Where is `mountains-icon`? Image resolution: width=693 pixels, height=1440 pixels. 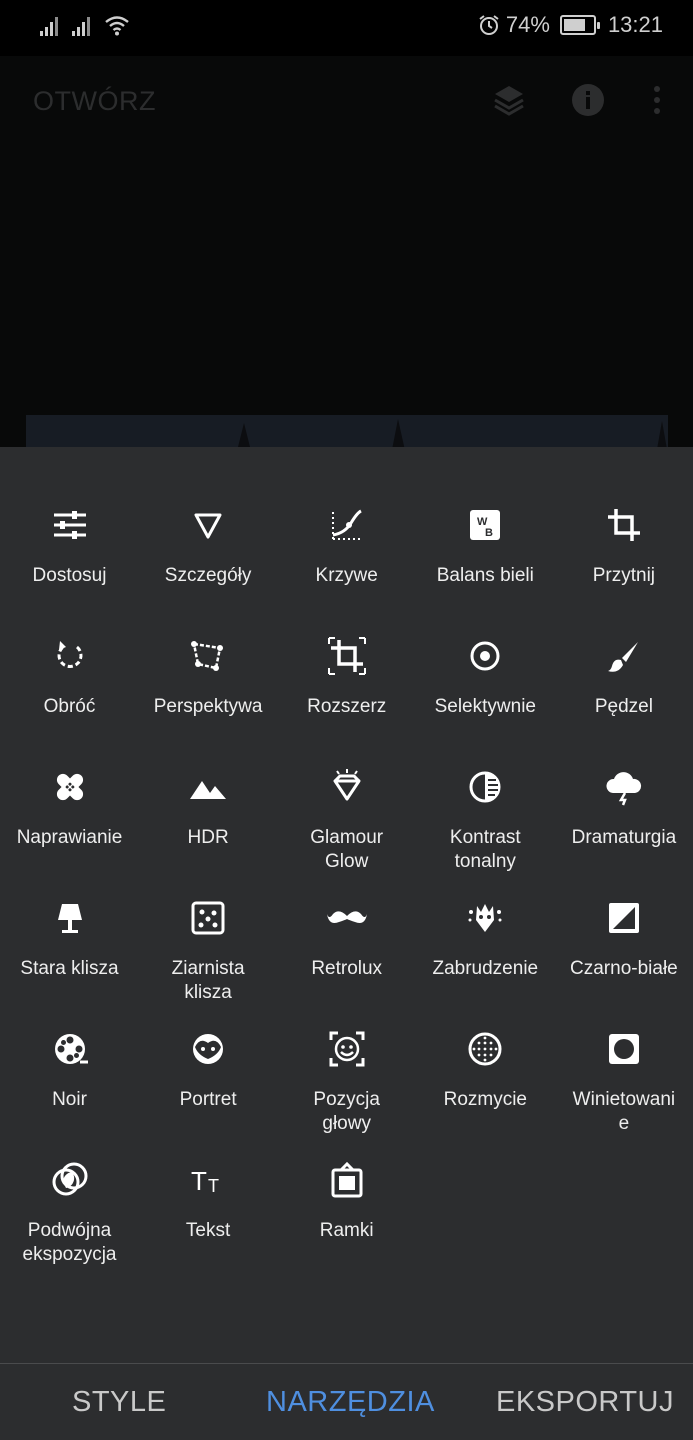
mountains-icon is located at coordinates (208, 790).